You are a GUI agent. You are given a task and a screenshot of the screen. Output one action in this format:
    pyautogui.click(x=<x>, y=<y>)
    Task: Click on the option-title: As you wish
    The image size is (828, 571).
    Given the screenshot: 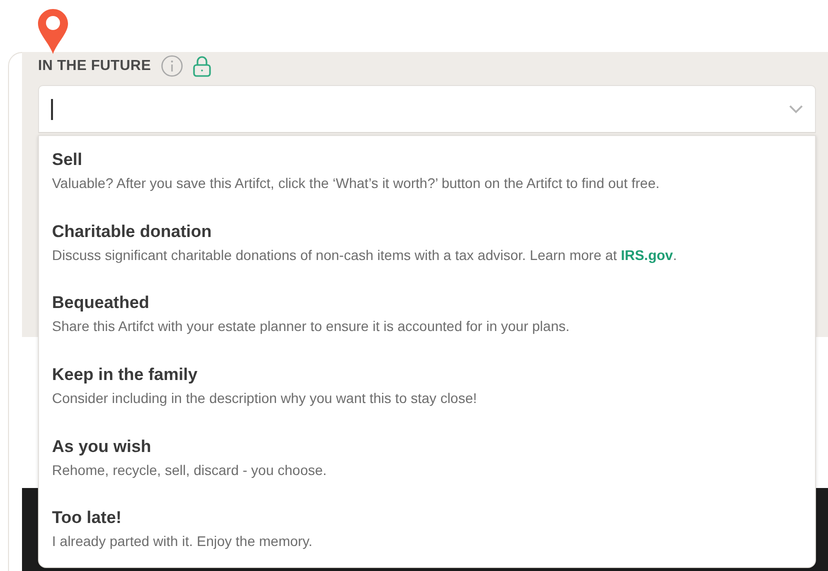 What is the action you would take?
    pyautogui.click(x=102, y=446)
    